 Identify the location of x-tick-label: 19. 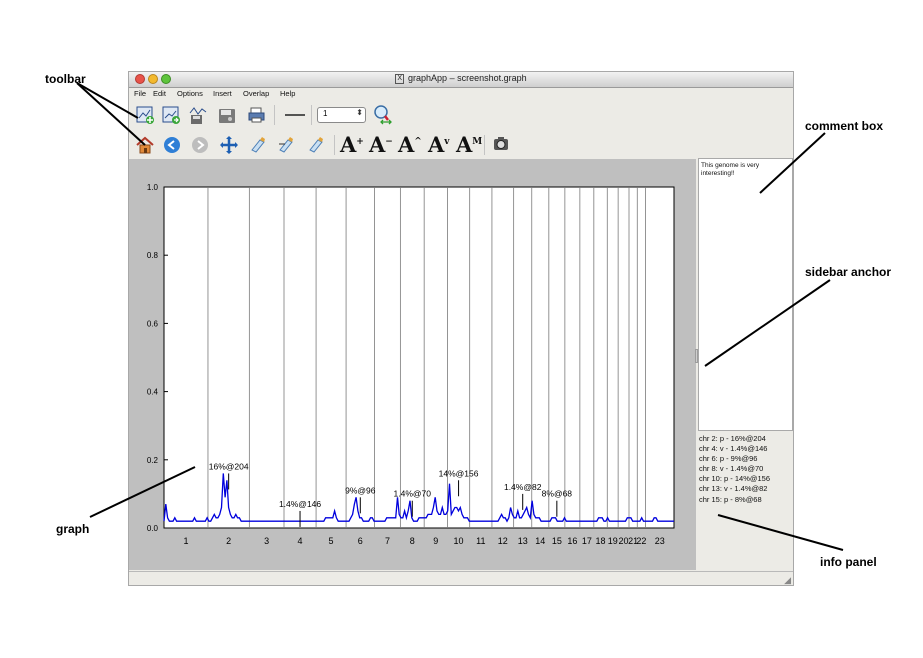
(613, 541).